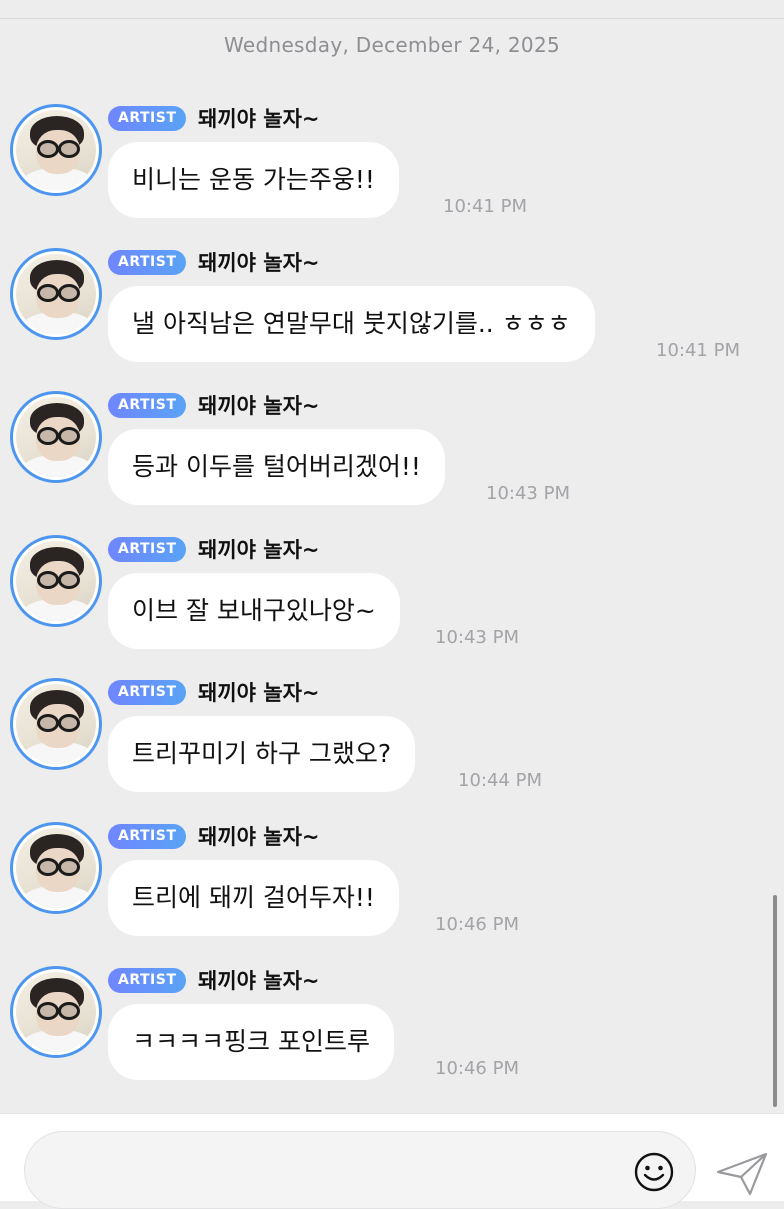 This screenshot has height=1209, width=784. Describe the element at coordinates (392, 18) in the screenshot. I see `top-divider` at that location.